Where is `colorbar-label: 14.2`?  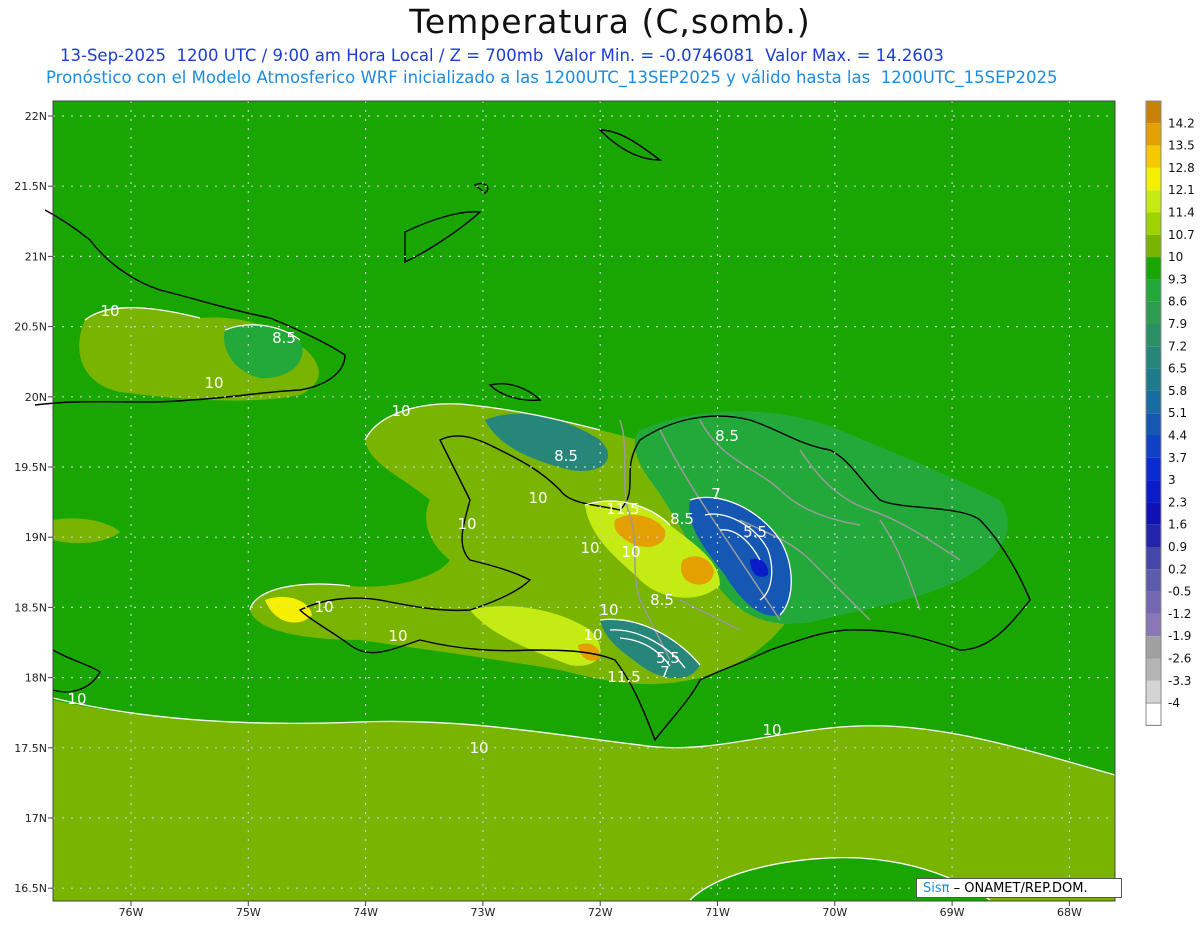
colorbar-label: 14.2 is located at coordinates (1181, 123).